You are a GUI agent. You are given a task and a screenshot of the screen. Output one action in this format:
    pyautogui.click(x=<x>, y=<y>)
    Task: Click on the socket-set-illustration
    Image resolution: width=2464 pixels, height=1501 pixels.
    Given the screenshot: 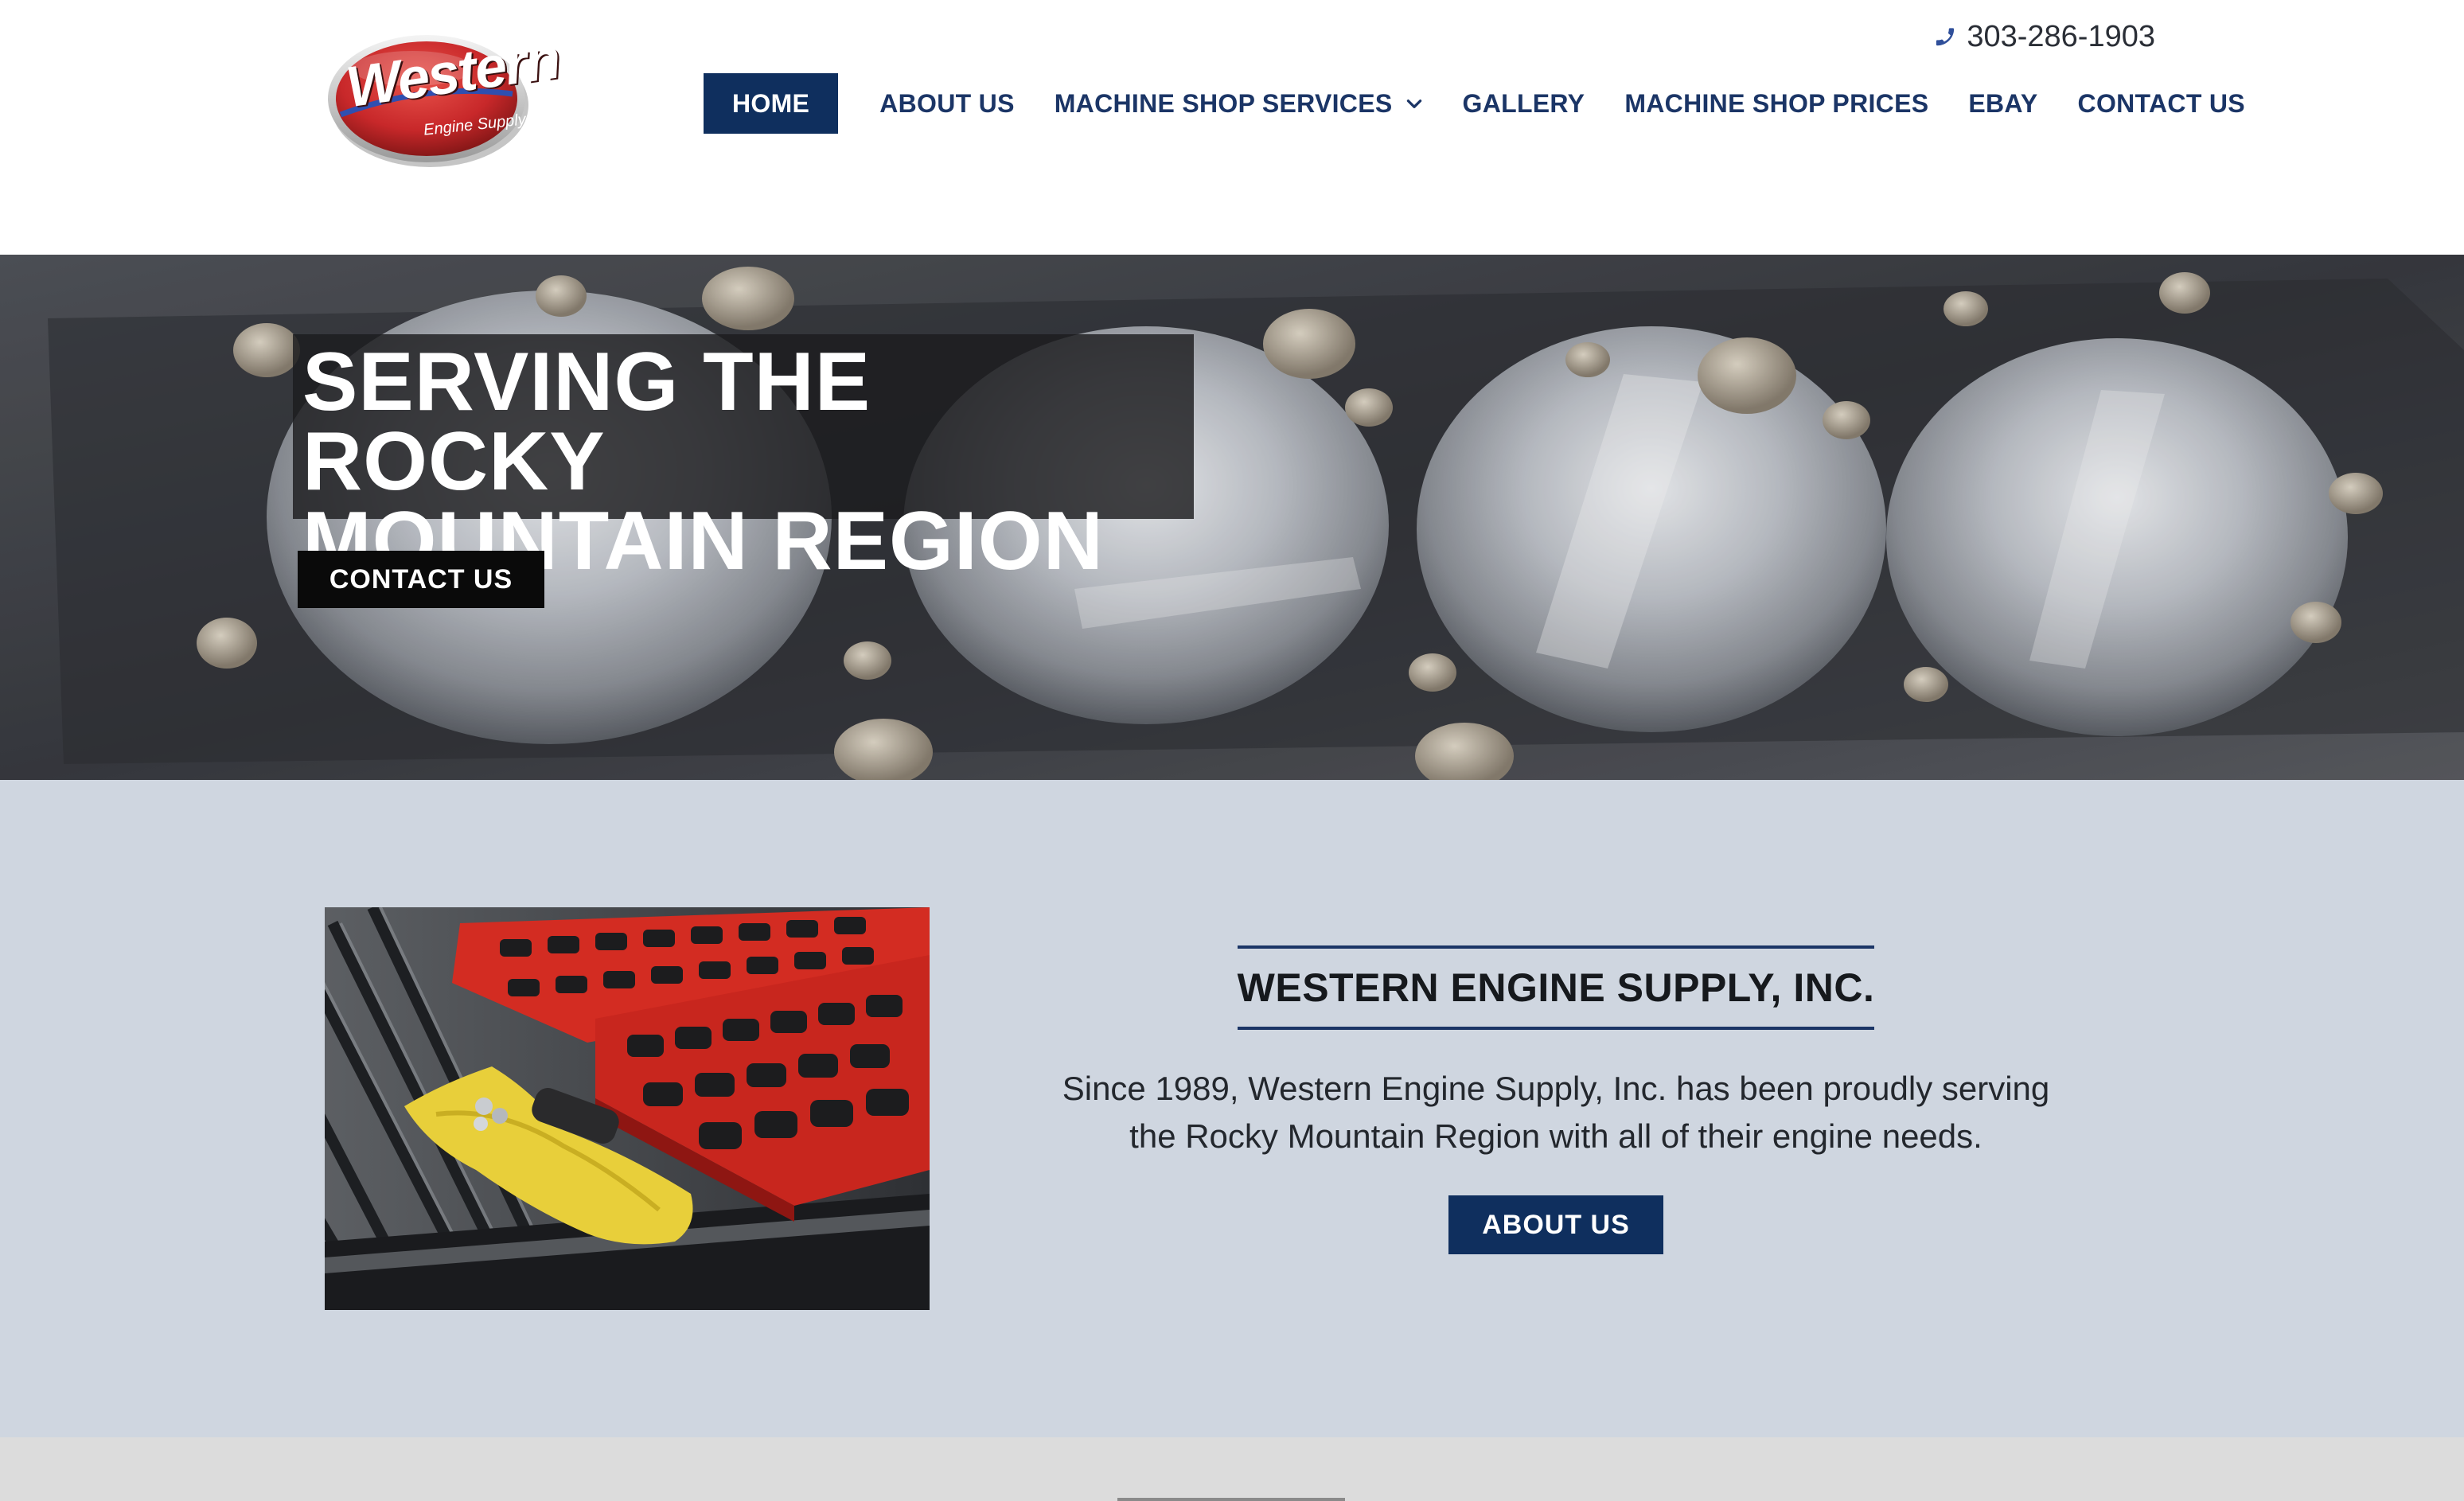 What is the action you would take?
    pyautogui.click(x=627, y=1108)
    